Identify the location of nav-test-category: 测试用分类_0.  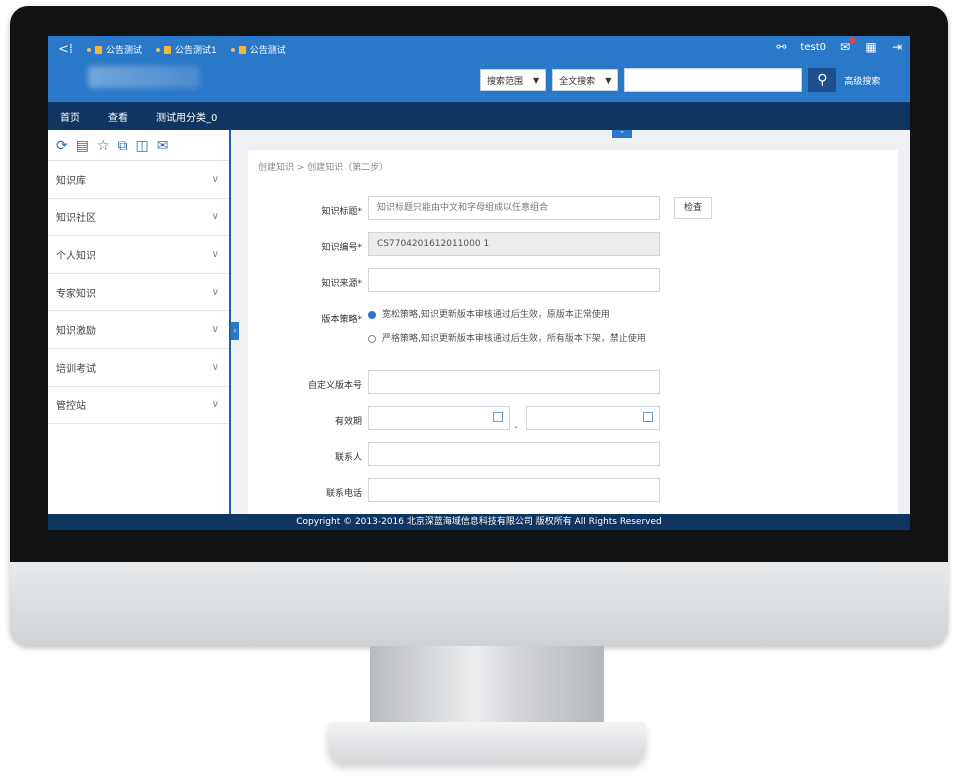
(186, 116).